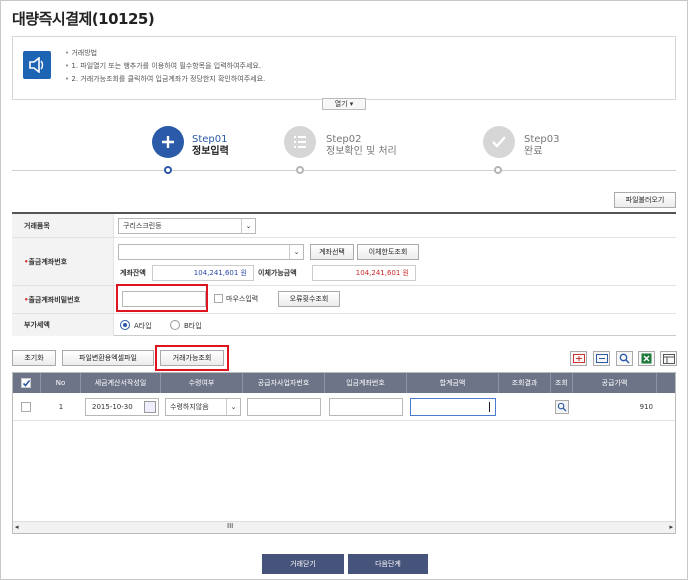 Image resolution: width=688 pixels, height=580 pixels. Describe the element at coordinates (63, 299) in the screenshot. I see `password-label: 출금계좌비밀번호` at that location.